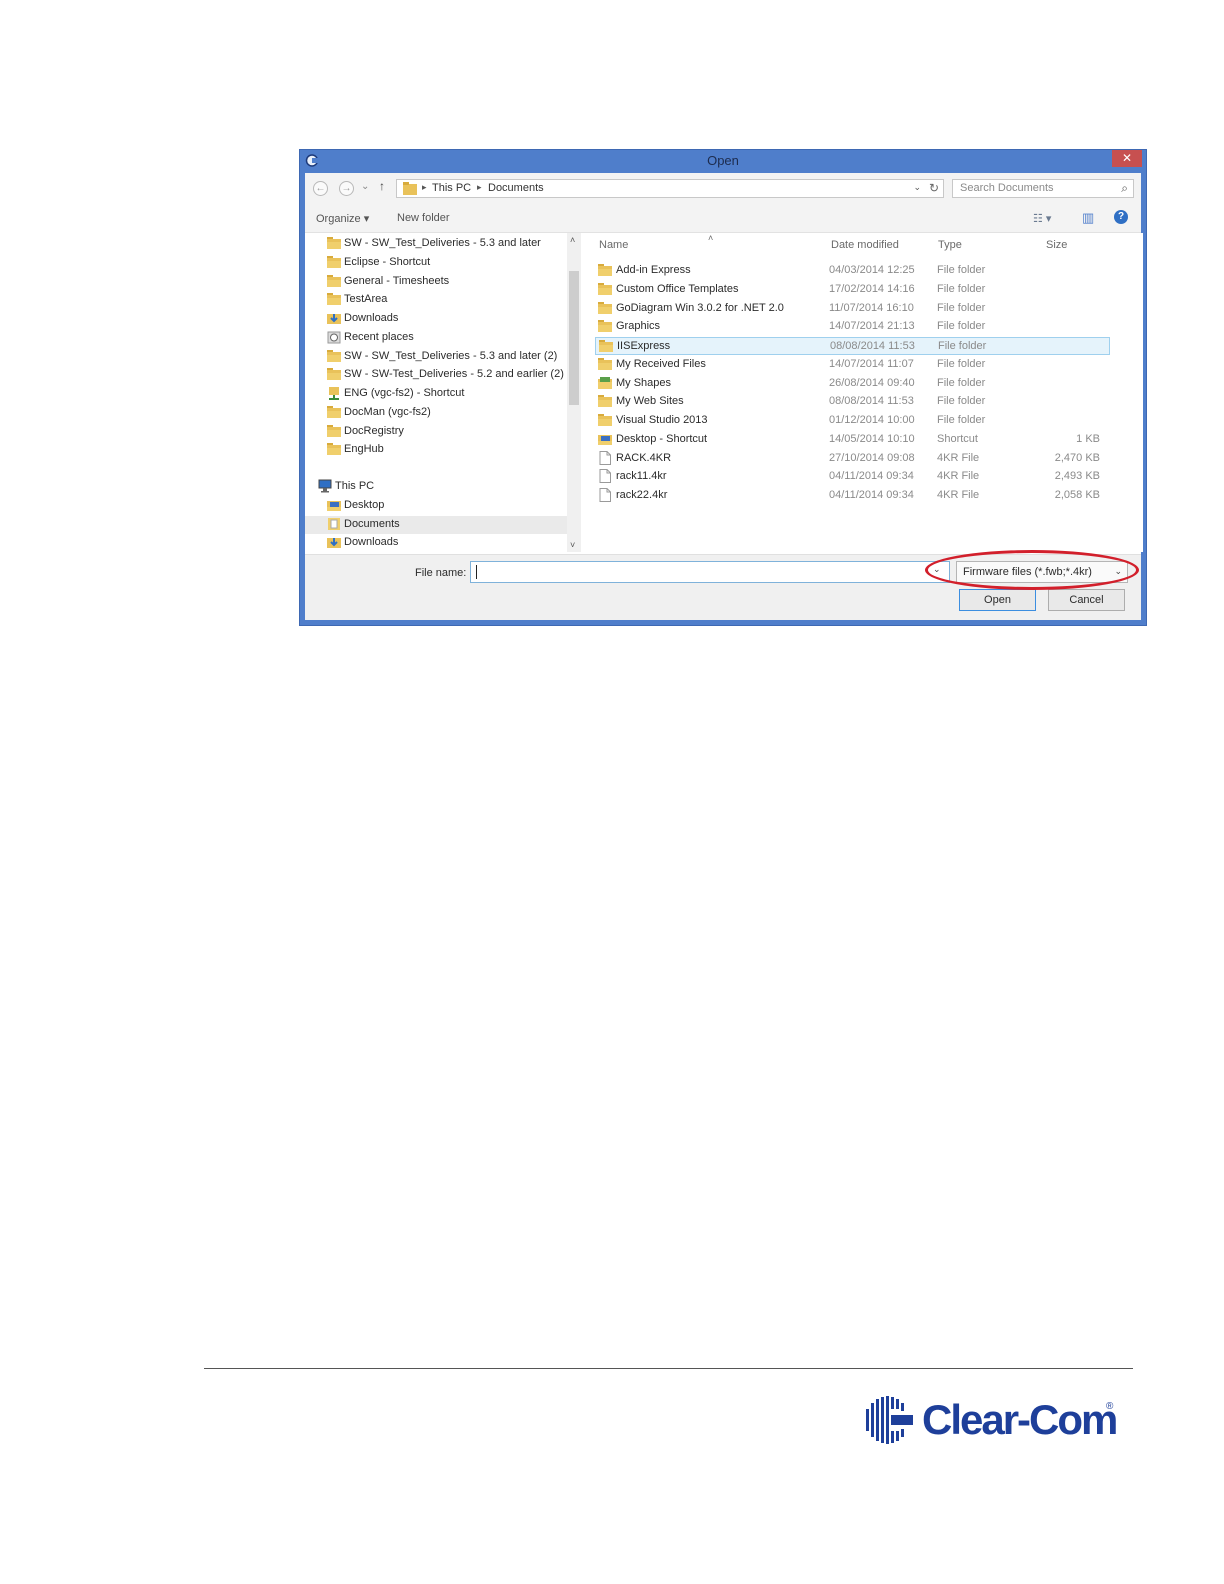 Image resolution: width=1224 pixels, height=1584 pixels. What do you see at coordinates (1127, 158) in the screenshot?
I see `close-button: ✕` at bounding box center [1127, 158].